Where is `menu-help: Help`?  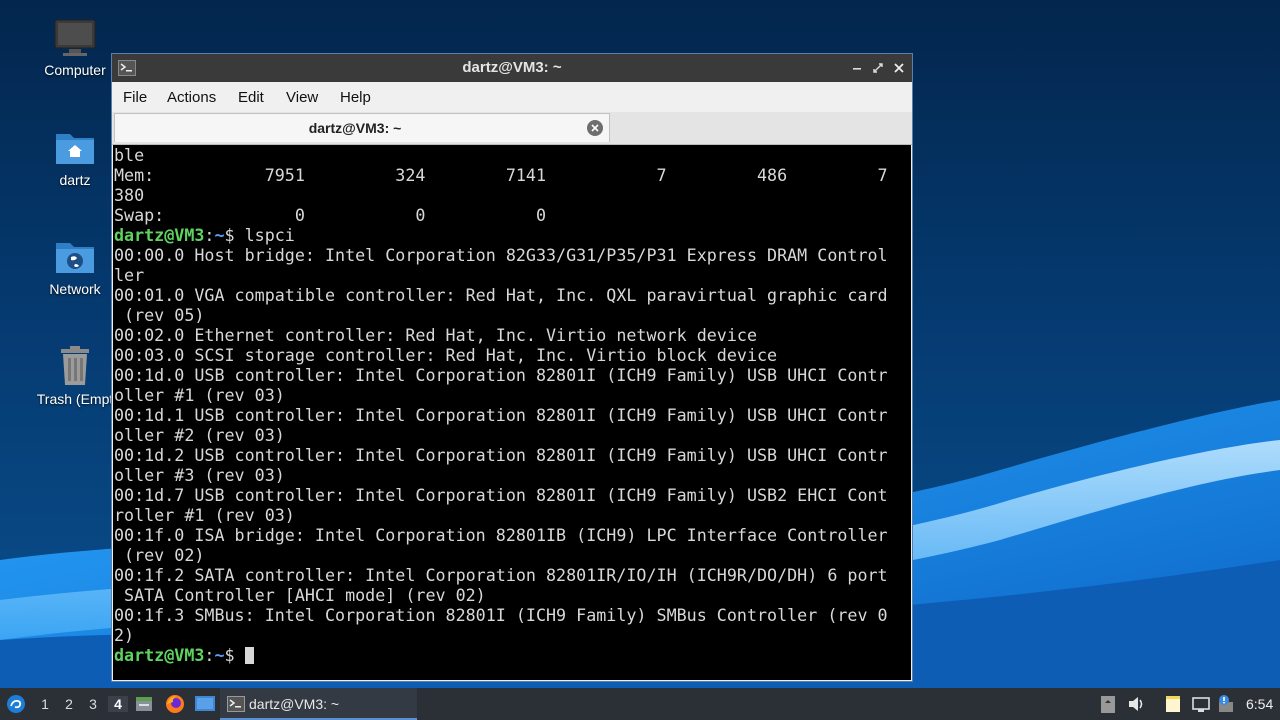
menu-help: Help is located at coordinates (355, 97).